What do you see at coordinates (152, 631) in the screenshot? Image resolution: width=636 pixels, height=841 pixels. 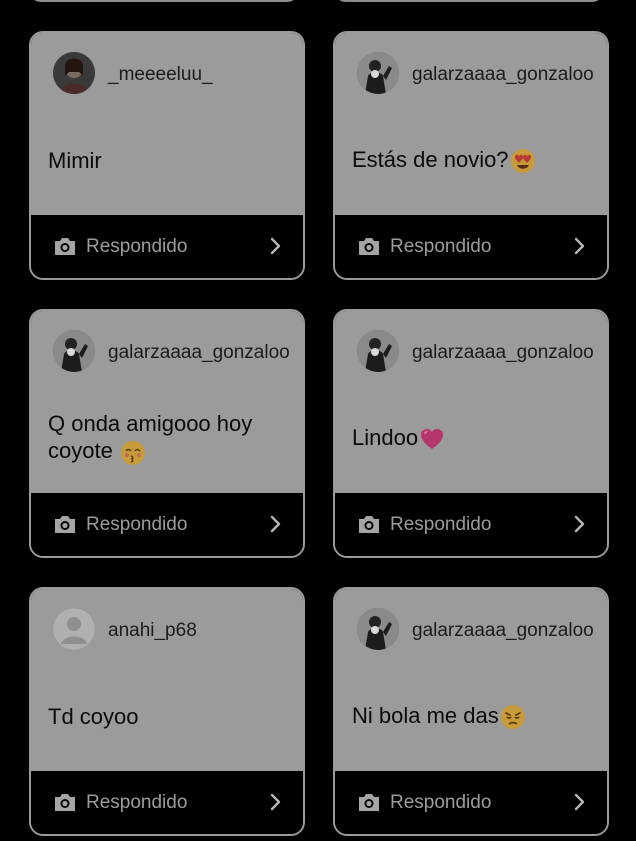 I see `username: anahi_p68` at bounding box center [152, 631].